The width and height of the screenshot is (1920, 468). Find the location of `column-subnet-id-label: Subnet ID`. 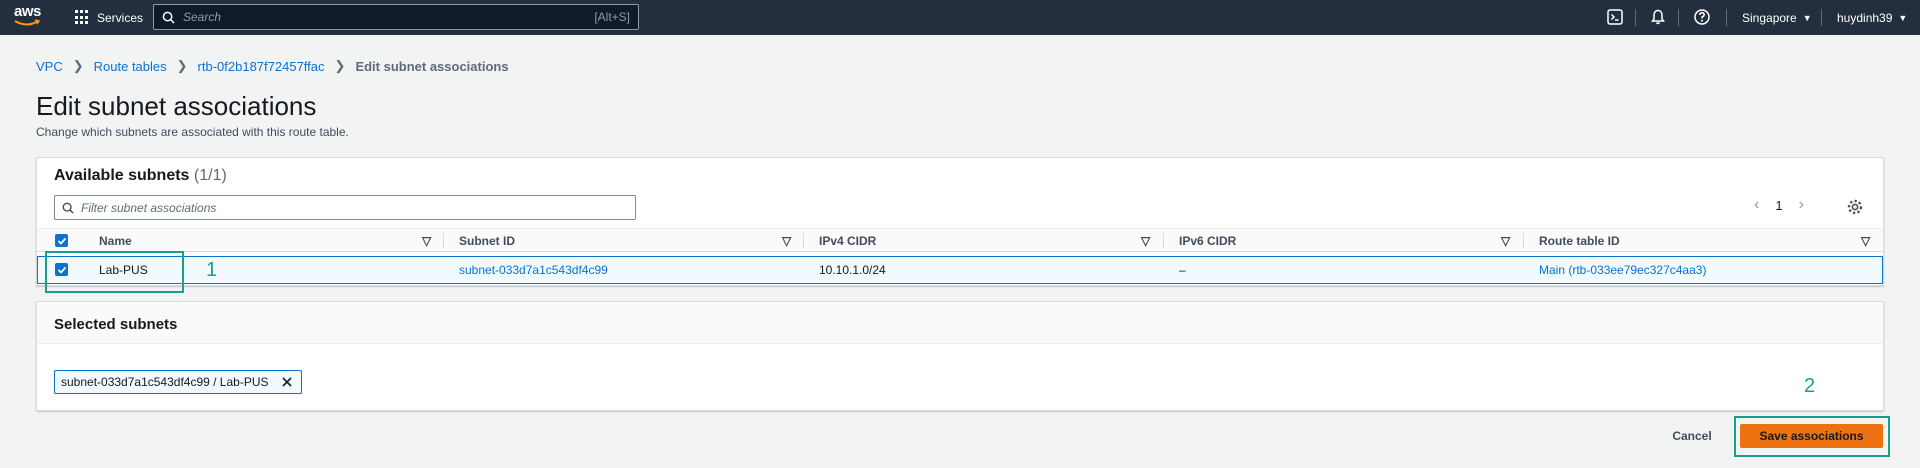

column-subnet-id-label: Subnet ID is located at coordinates (487, 240).